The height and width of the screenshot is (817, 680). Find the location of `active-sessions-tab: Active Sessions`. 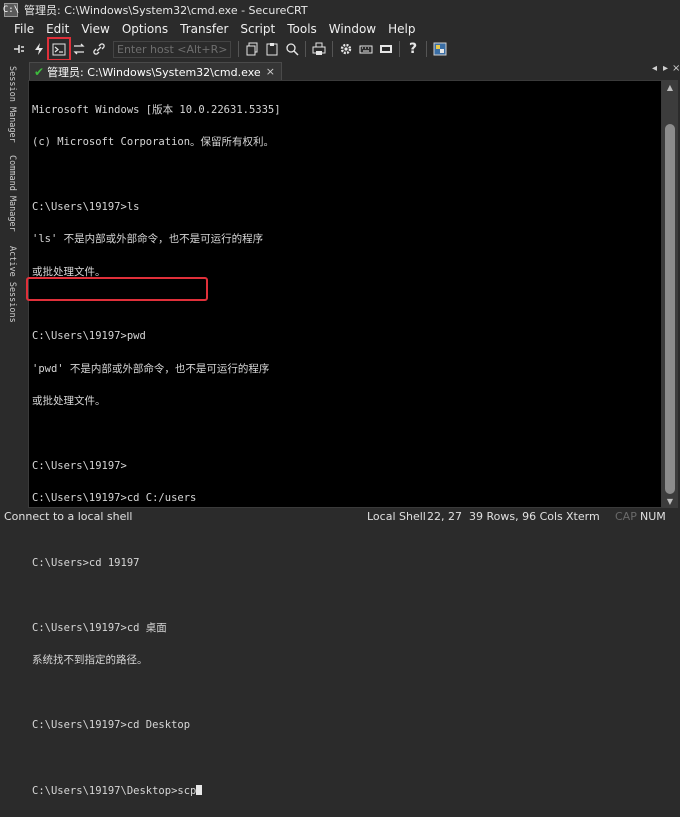

active-sessions-tab: Active Sessions is located at coordinates (11, 284).